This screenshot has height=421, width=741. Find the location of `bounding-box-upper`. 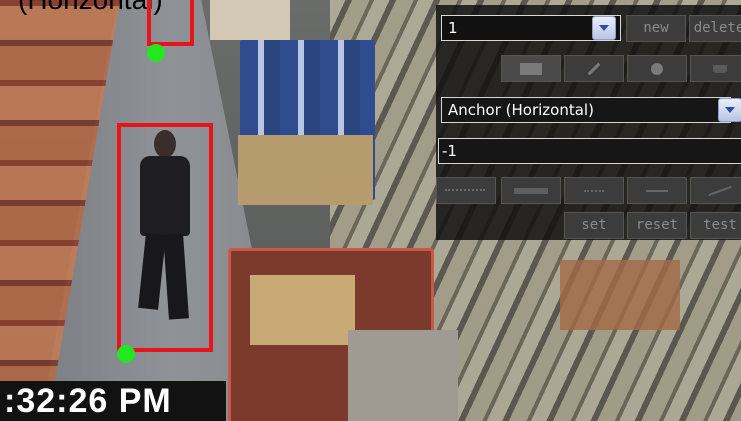

bounding-box-upper is located at coordinates (170, 23).